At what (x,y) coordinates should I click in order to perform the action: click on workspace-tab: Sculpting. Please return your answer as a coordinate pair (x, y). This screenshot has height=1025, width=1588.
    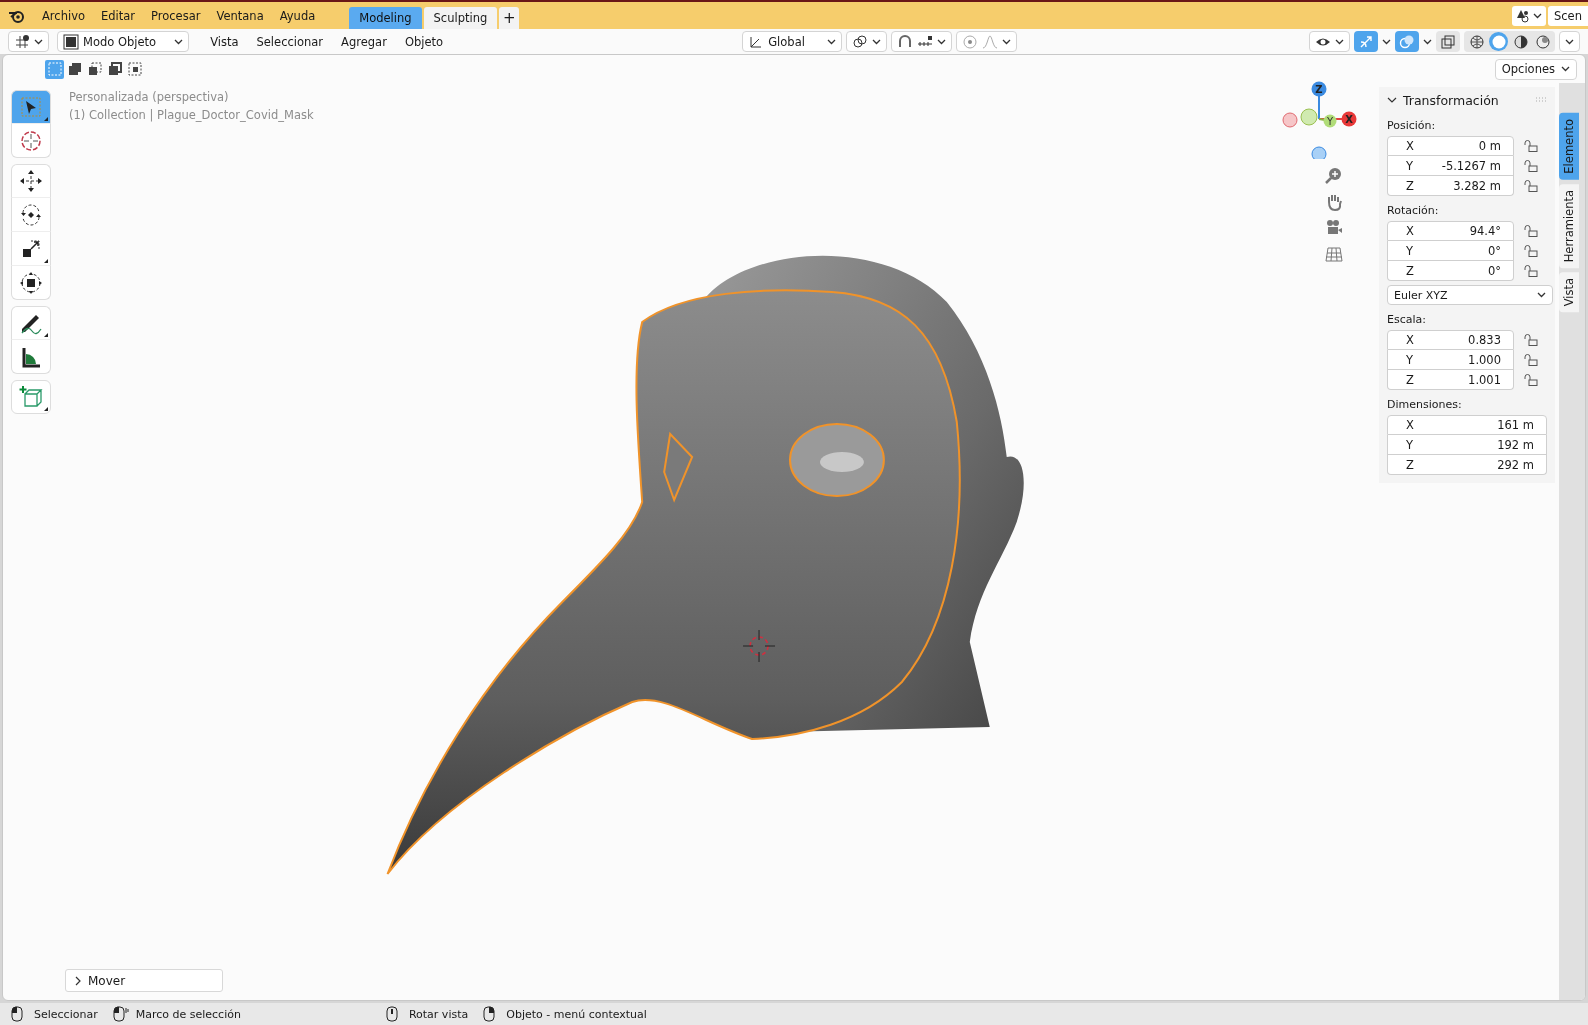
    Looking at the image, I should click on (460, 18).